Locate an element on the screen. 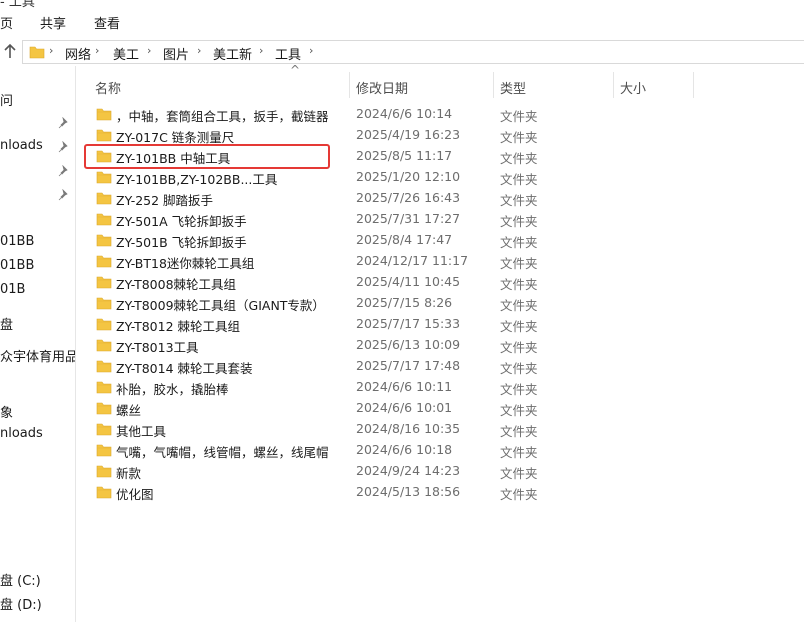 This screenshot has height=622, width=804. file-name: ，中轴，套筒组合工具，扳手，截链器 is located at coordinates (222, 115).